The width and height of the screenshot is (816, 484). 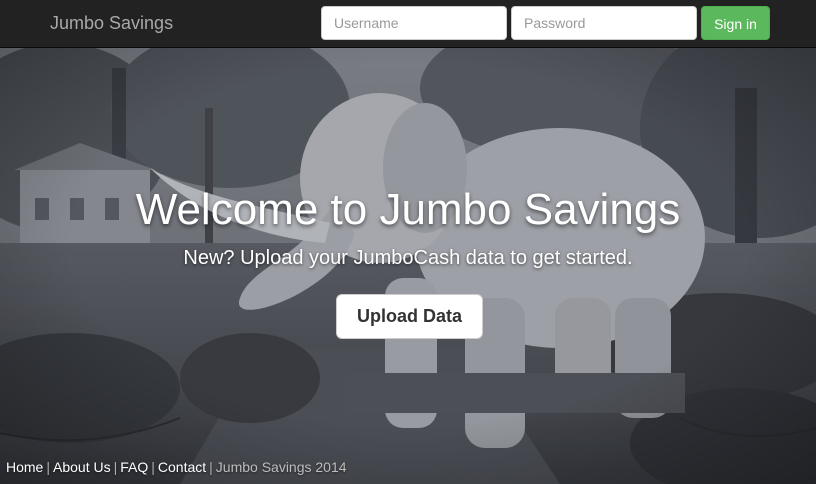 What do you see at coordinates (24, 467) in the screenshot?
I see `footer-link-home: Home` at bounding box center [24, 467].